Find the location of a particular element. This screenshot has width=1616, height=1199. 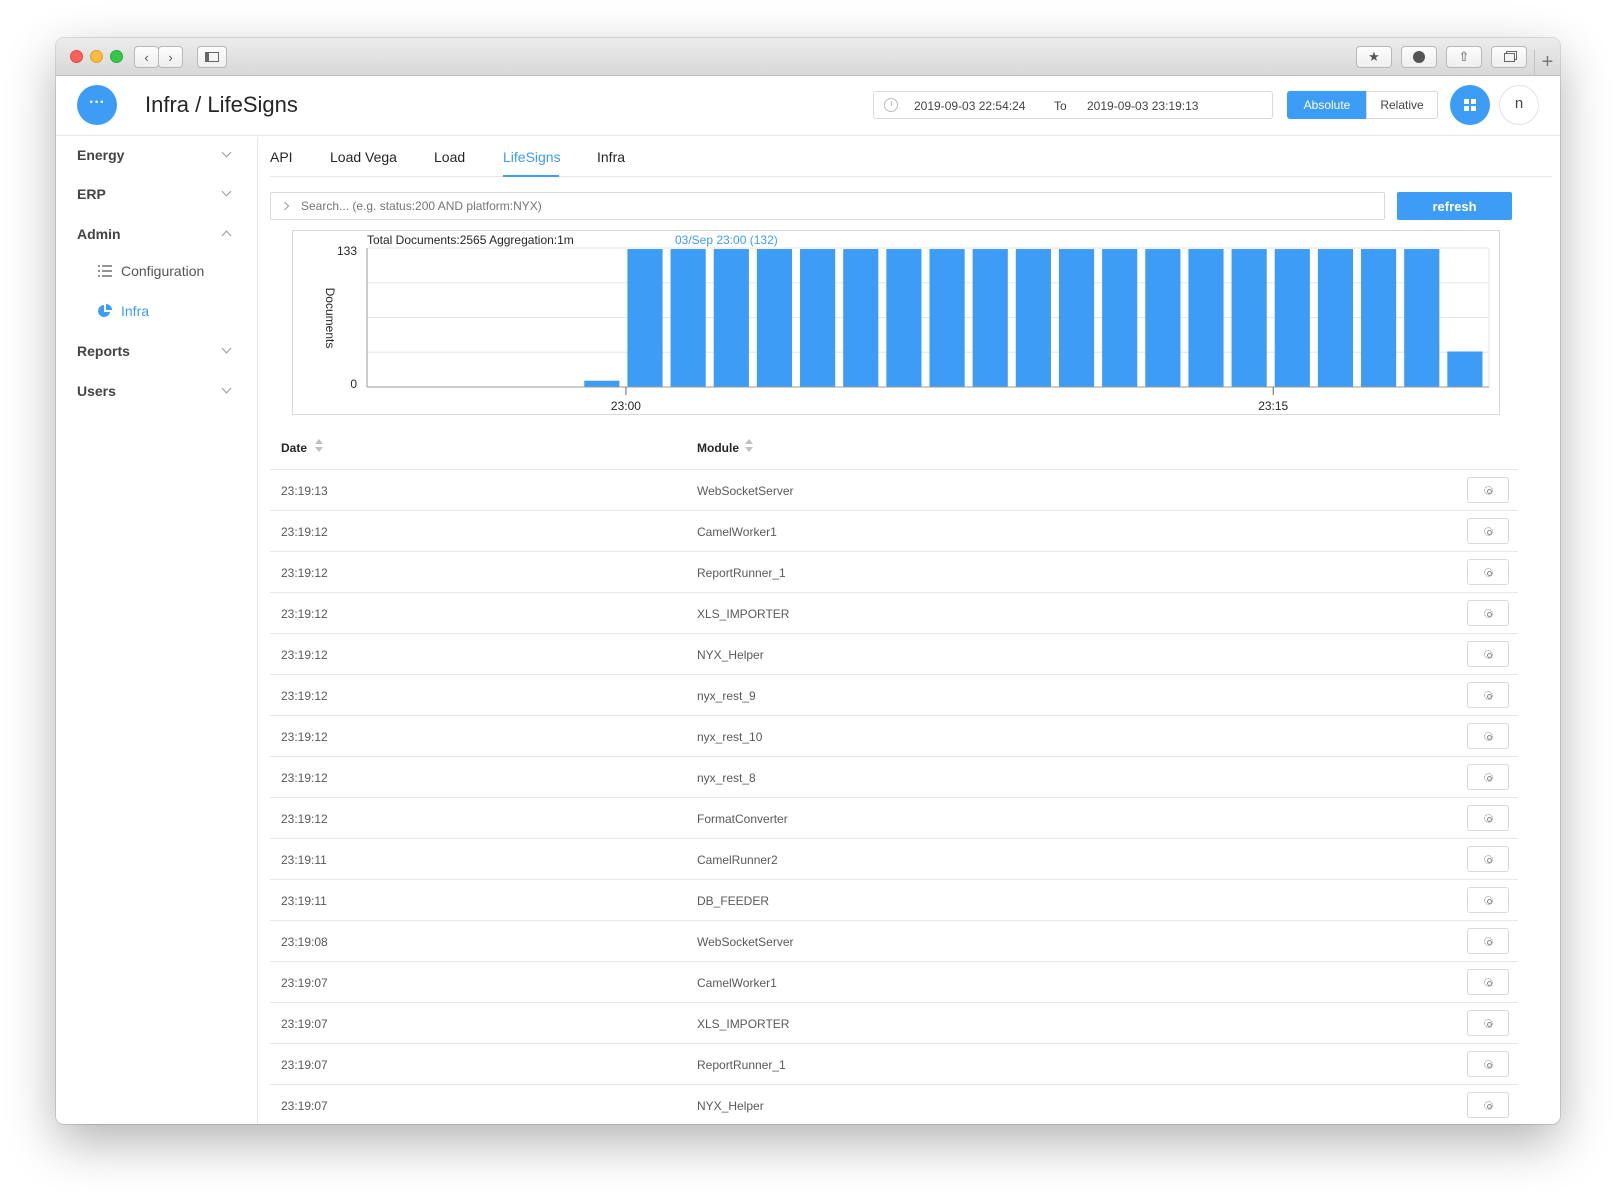

chevron-up-icon is located at coordinates (226, 235).